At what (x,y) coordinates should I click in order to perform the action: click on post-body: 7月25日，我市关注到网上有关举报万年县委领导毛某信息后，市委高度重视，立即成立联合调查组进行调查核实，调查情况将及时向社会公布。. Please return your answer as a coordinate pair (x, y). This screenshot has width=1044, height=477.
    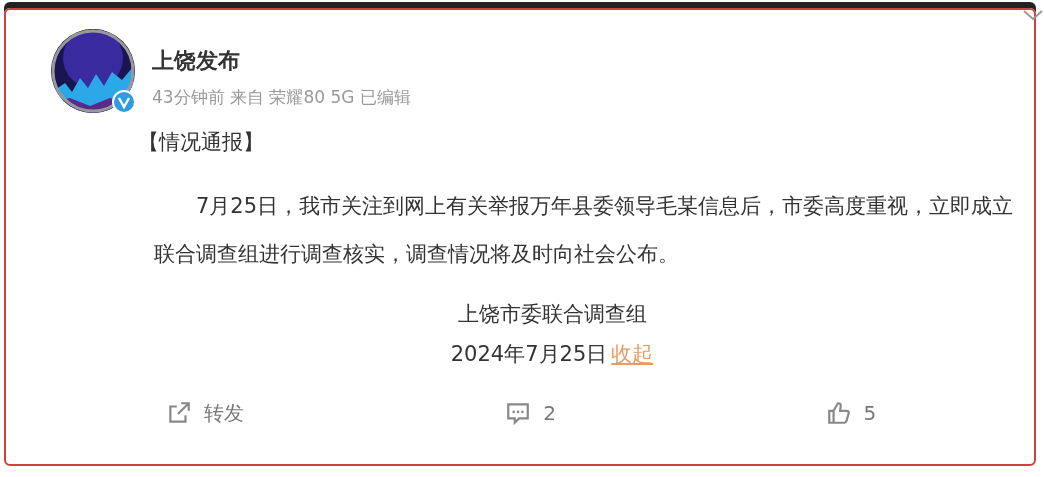
    Looking at the image, I should click on (584, 230).